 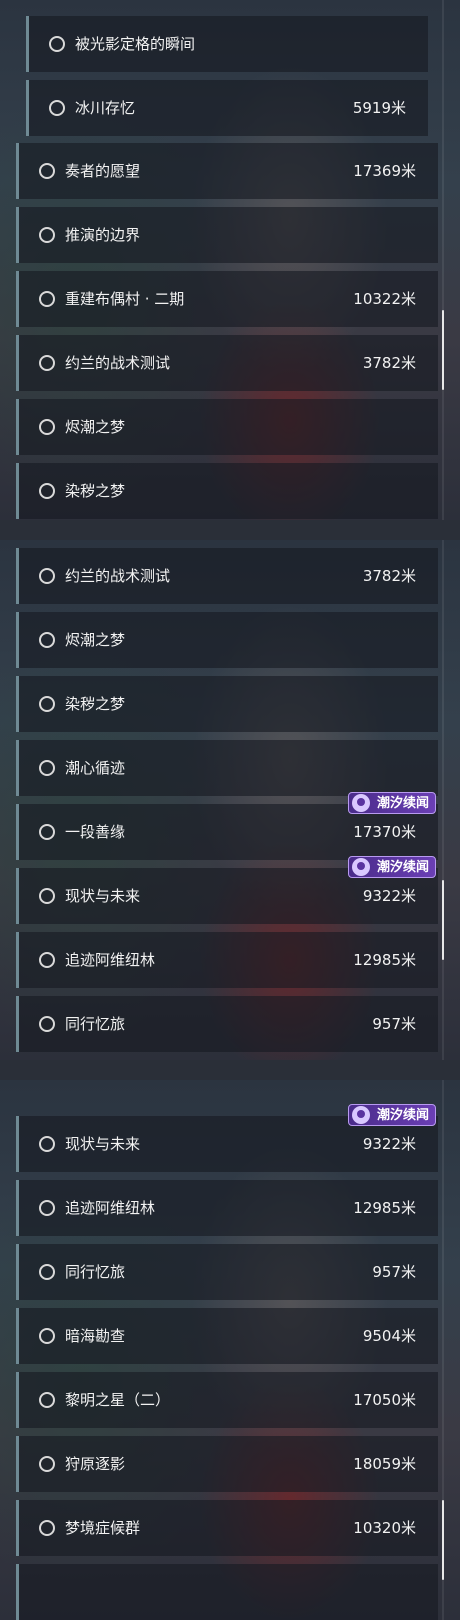 I want to click on quest-distance: 17050米, so click(x=384, y=1400).